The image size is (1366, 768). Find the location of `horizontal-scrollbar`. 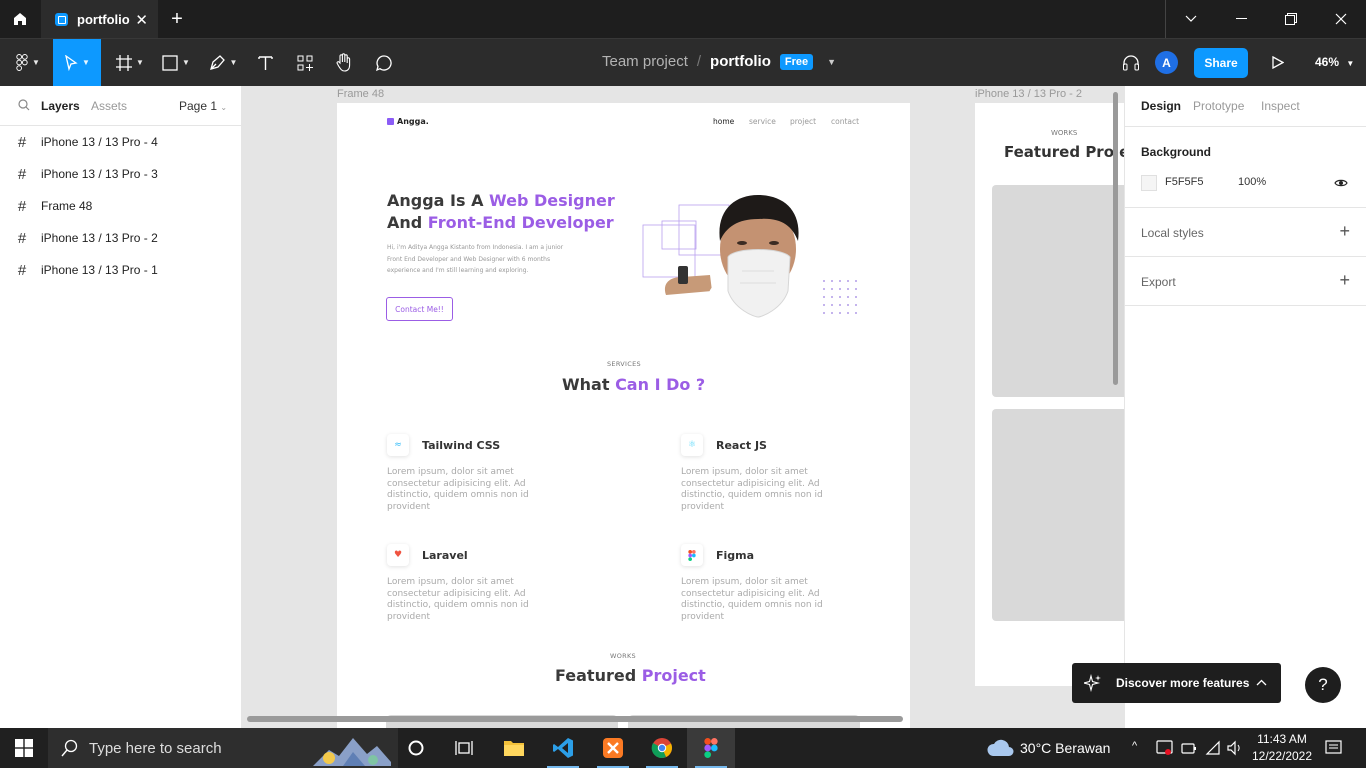

horizontal-scrollbar is located at coordinates (575, 719).